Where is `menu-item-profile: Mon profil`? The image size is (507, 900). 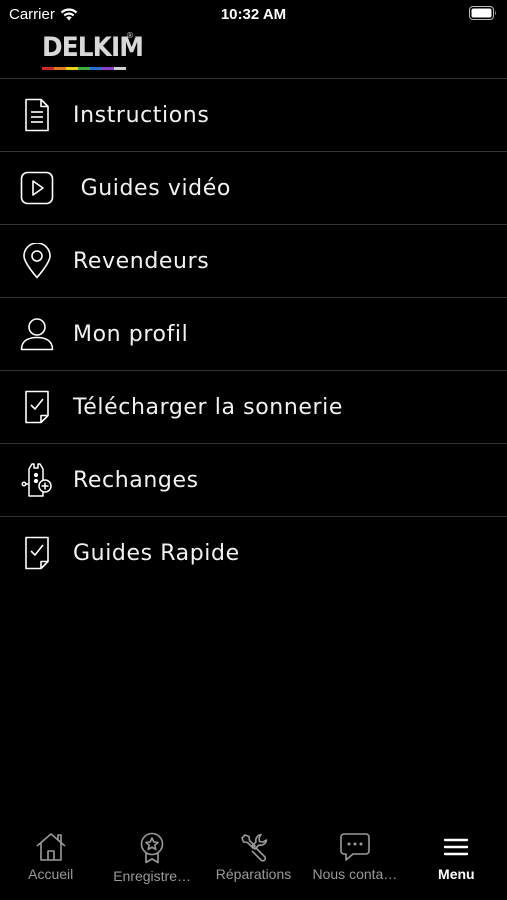 menu-item-profile: Mon profil is located at coordinates (253, 333).